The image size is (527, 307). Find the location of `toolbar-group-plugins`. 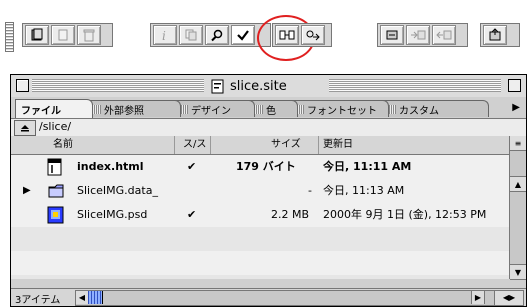

toolbar-group-plugins is located at coordinates (422, 35).